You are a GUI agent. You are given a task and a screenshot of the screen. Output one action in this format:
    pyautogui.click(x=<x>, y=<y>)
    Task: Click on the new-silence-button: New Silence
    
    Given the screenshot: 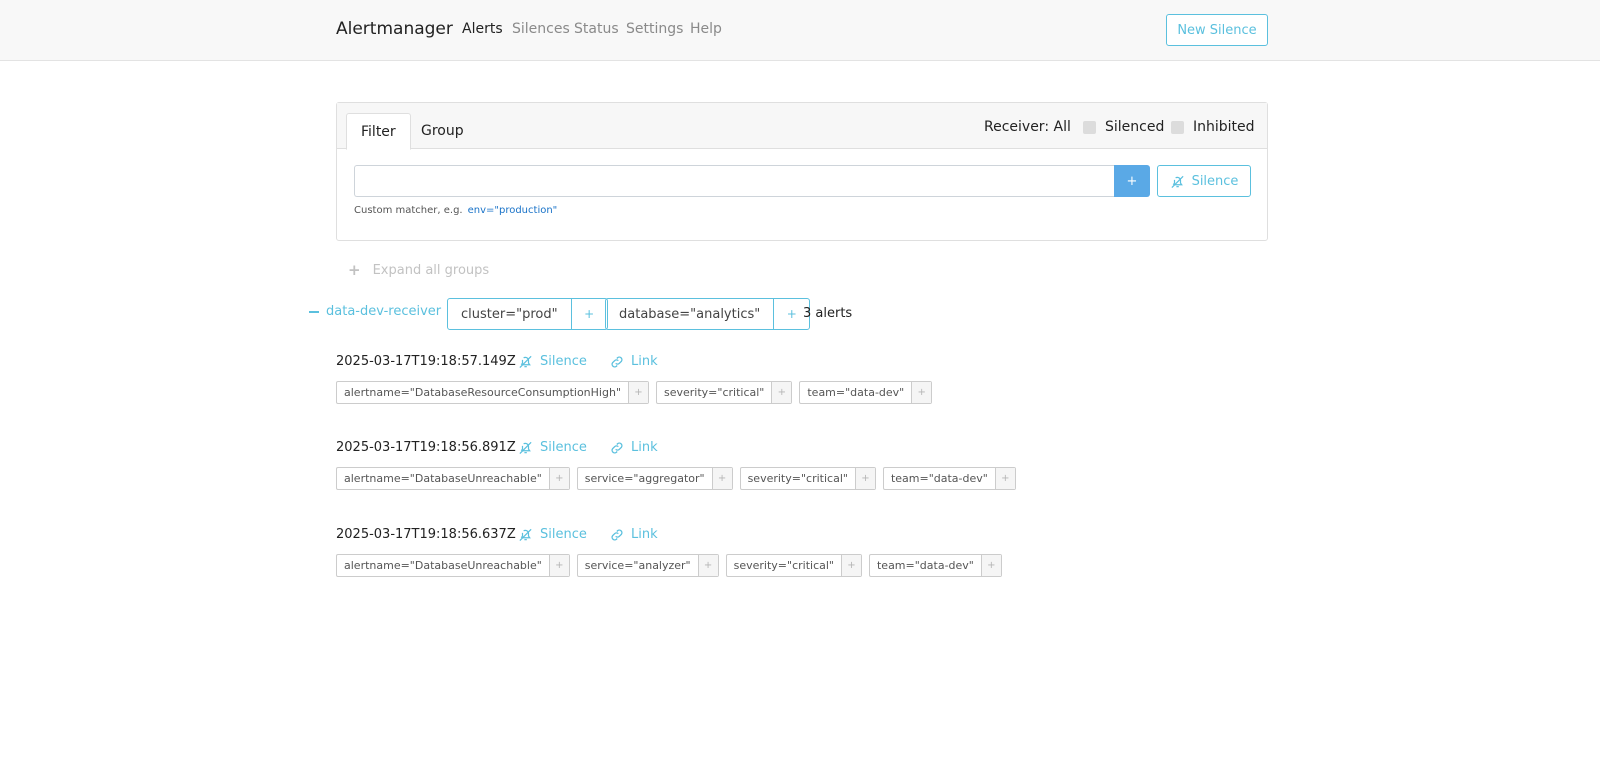 What is the action you would take?
    pyautogui.click(x=1217, y=30)
    